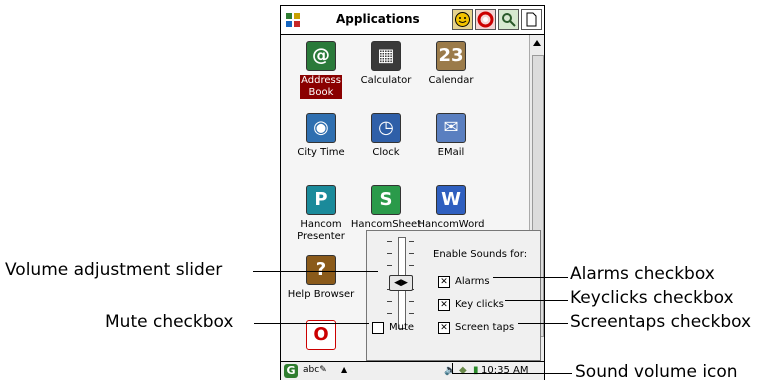 The image size is (780, 385). I want to click on hancom-presenter-icon: P, so click(321, 200).